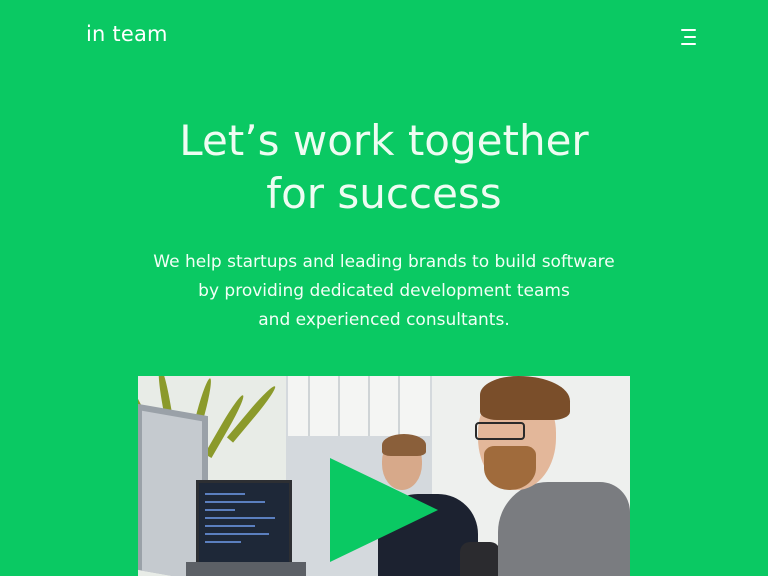 This screenshot has height=576, width=768. What do you see at coordinates (359, 406) in the screenshot?
I see `office-window` at bounding box center [359, 406].